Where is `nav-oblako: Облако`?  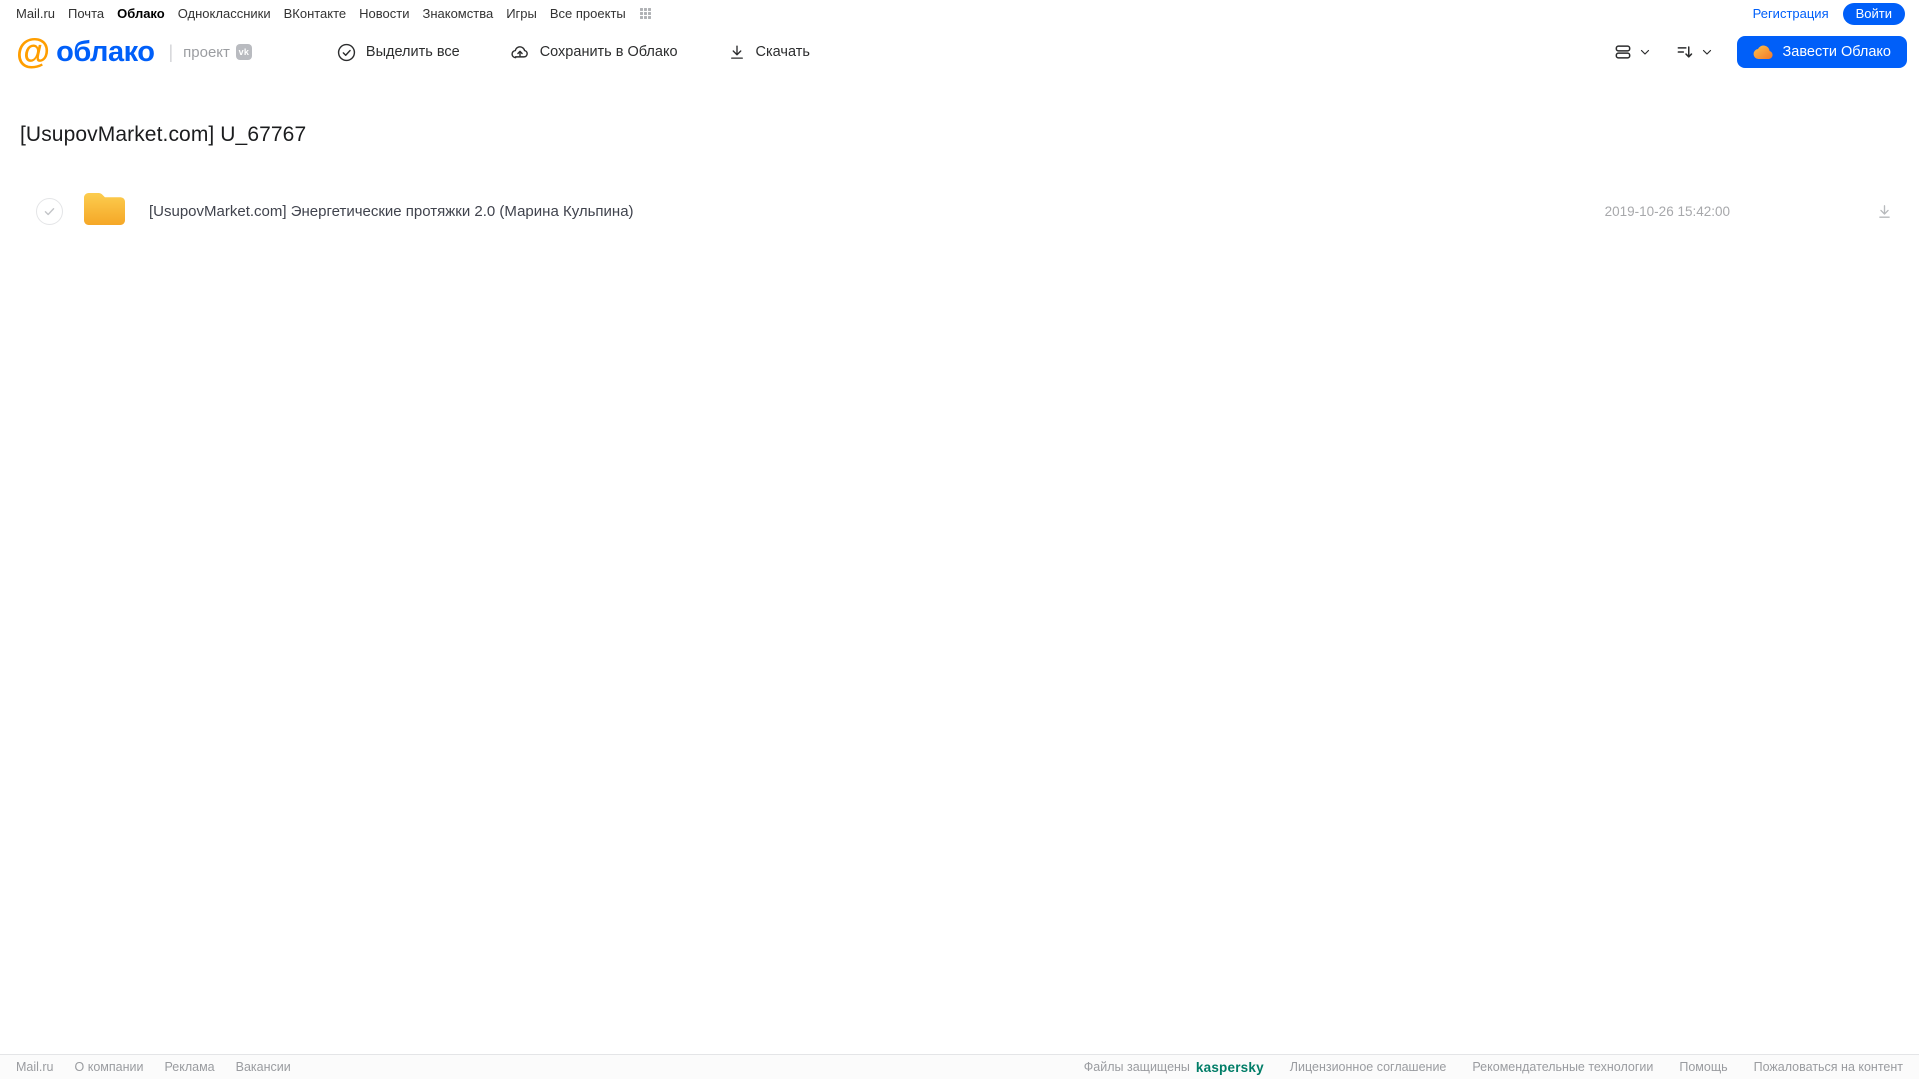 nav-oblako: Облако is located at coordinates (141, 13).